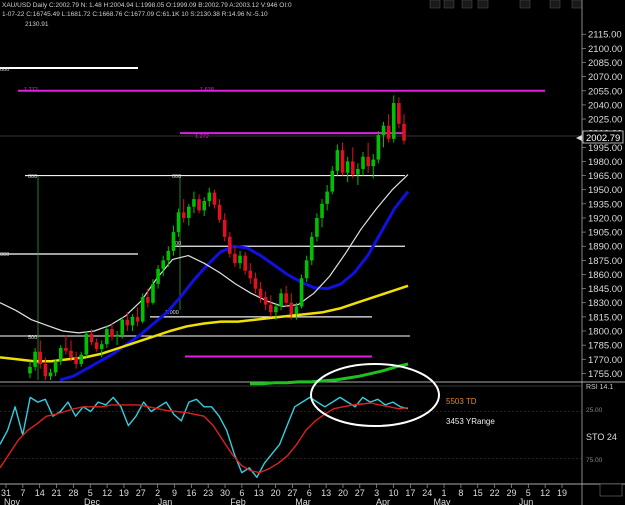 The image size is (625, 505). What do you see at coordinates (343, 493) in the screenshot?
I see `time-tick-label: 20` at bounding box center [343, 493].